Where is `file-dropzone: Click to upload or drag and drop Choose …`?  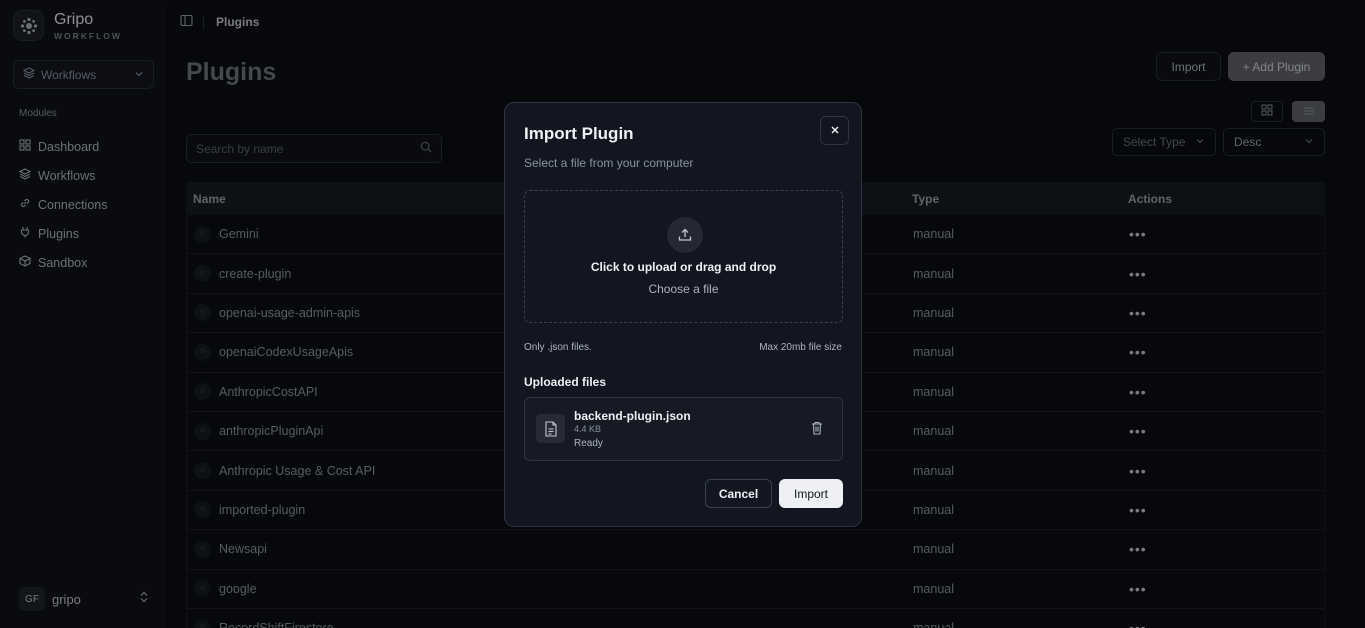 file-dropzone: Click to upload or drag and drop Choose … is located at coordinates (683, 256).